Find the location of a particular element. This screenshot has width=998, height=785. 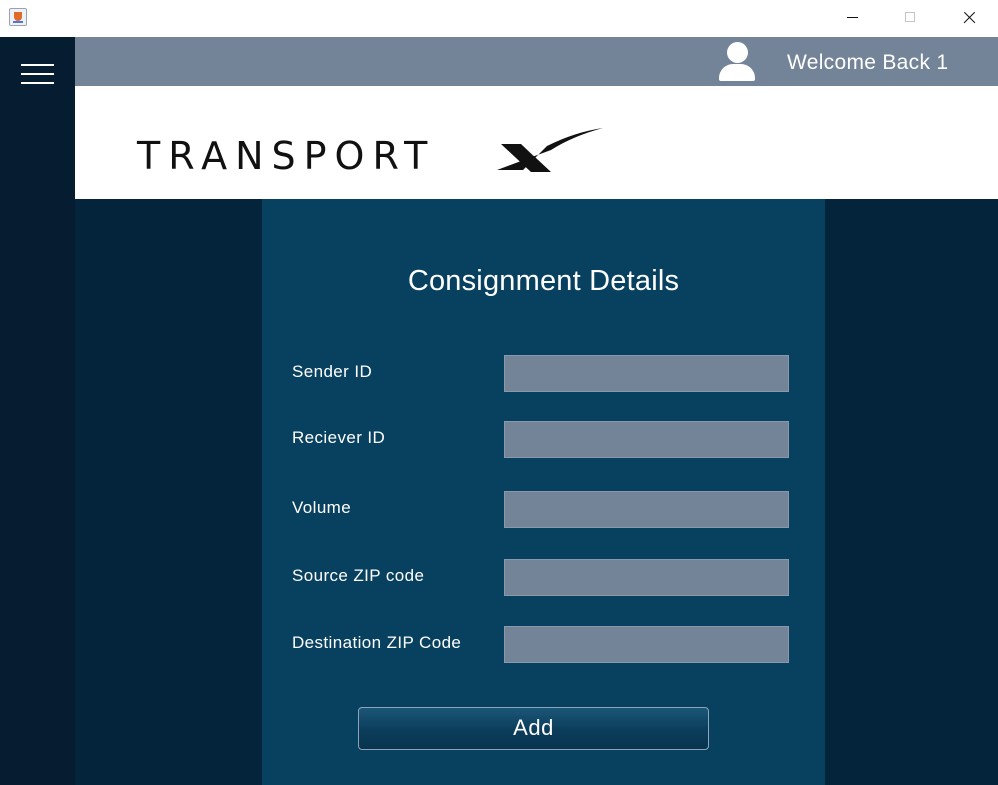

add-button: Add is located at coordinates (533, 728).